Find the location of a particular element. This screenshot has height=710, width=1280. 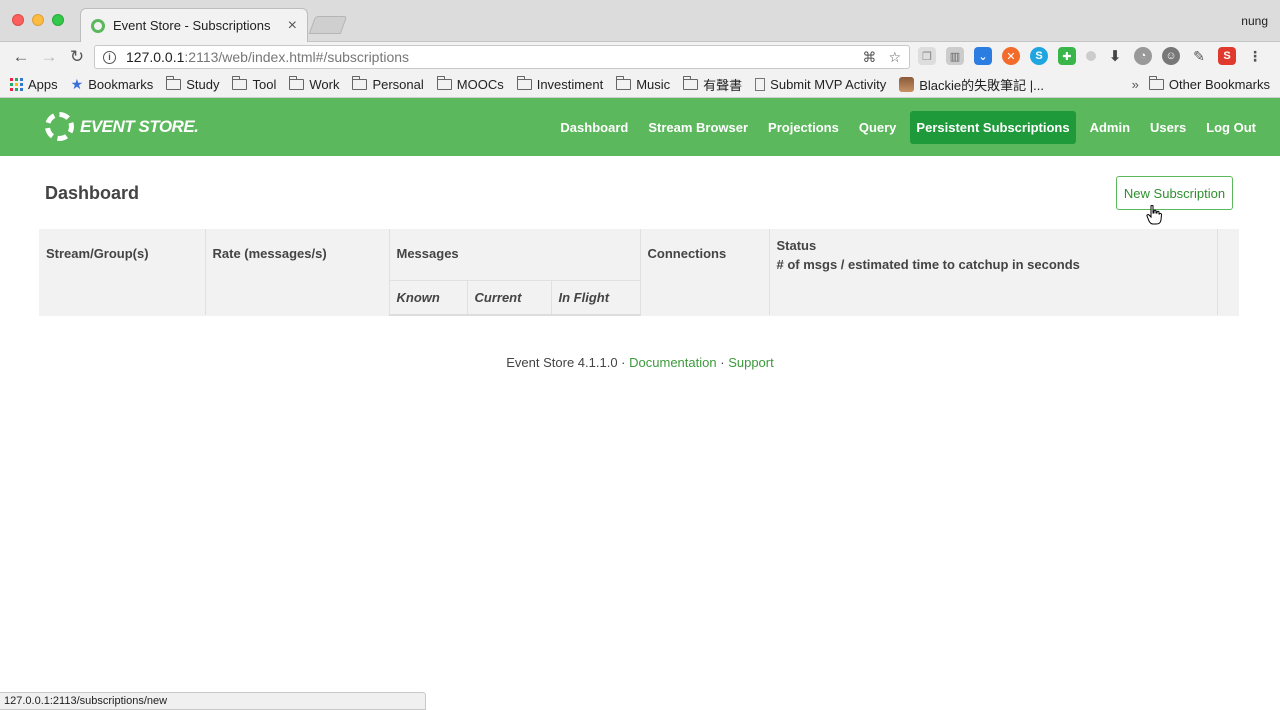

green-extension-icon: ✚ is located at coordinates (1067, 56).